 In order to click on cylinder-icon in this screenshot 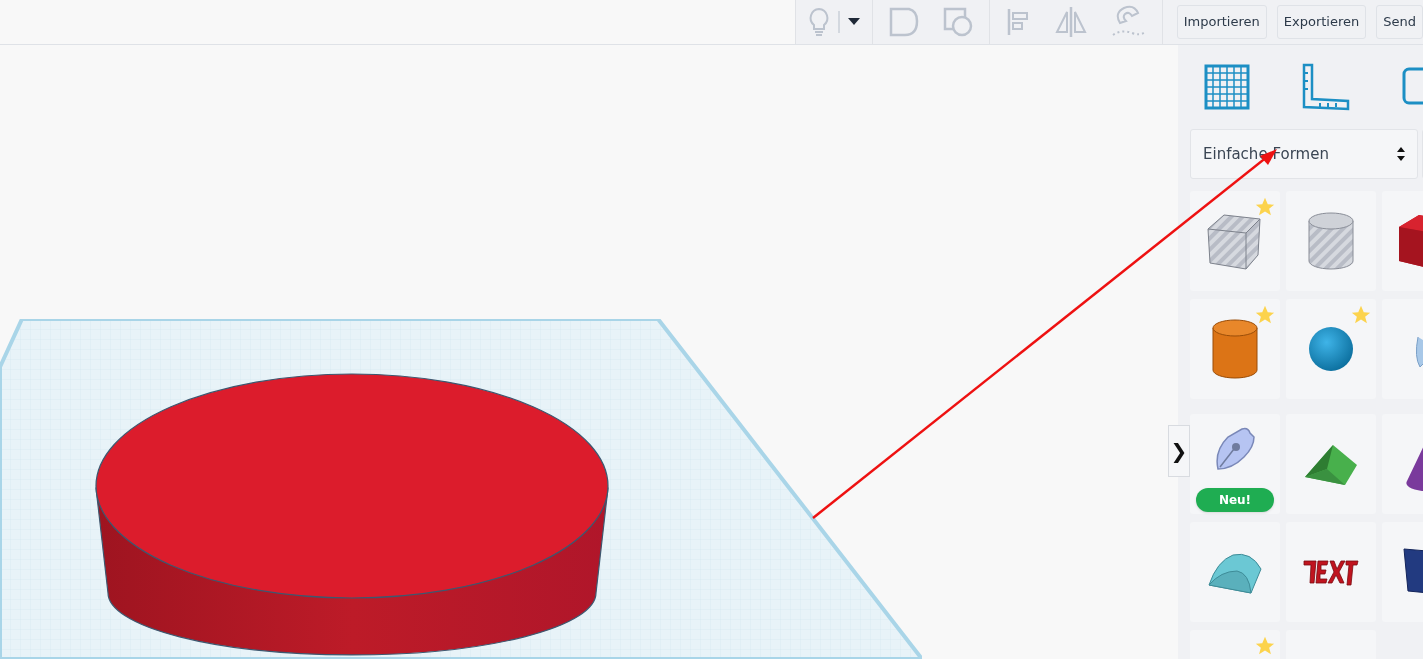, I will do `click(1235, 349)`.